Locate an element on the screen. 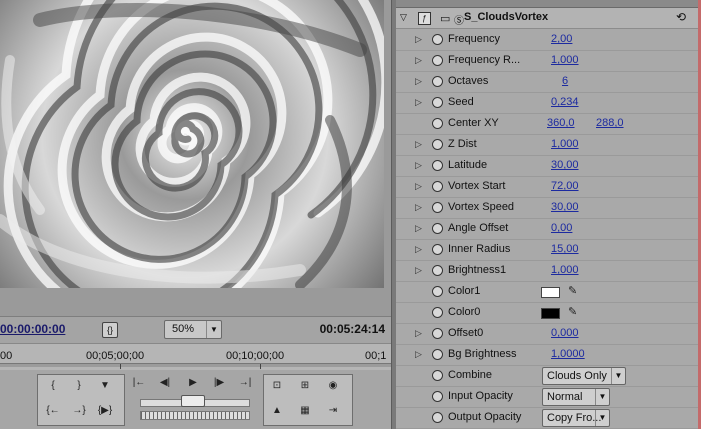 This screenshot has height=429, width=701. play-icon: ▶ is located at coordinates (193, 383).